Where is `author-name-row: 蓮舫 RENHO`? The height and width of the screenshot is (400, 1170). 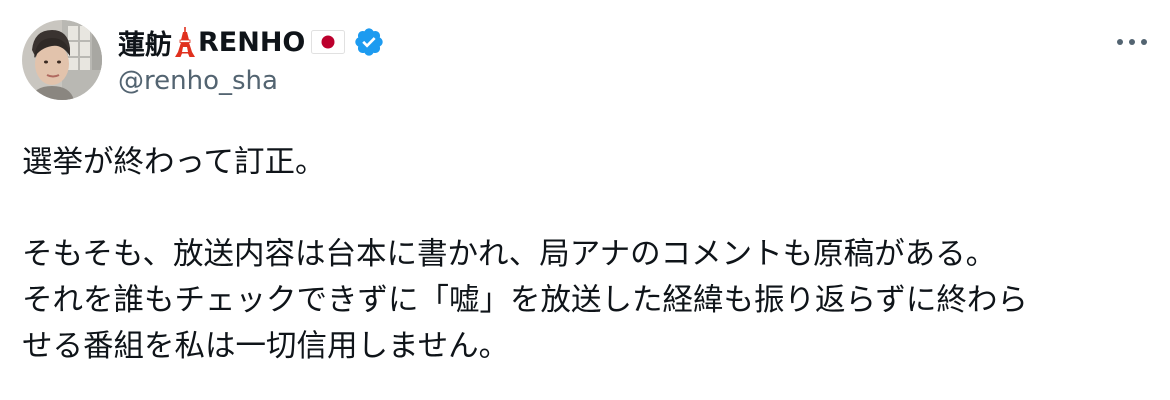
author-name-row: 蓮舫 RENHO is located at coordinates (251, 42).